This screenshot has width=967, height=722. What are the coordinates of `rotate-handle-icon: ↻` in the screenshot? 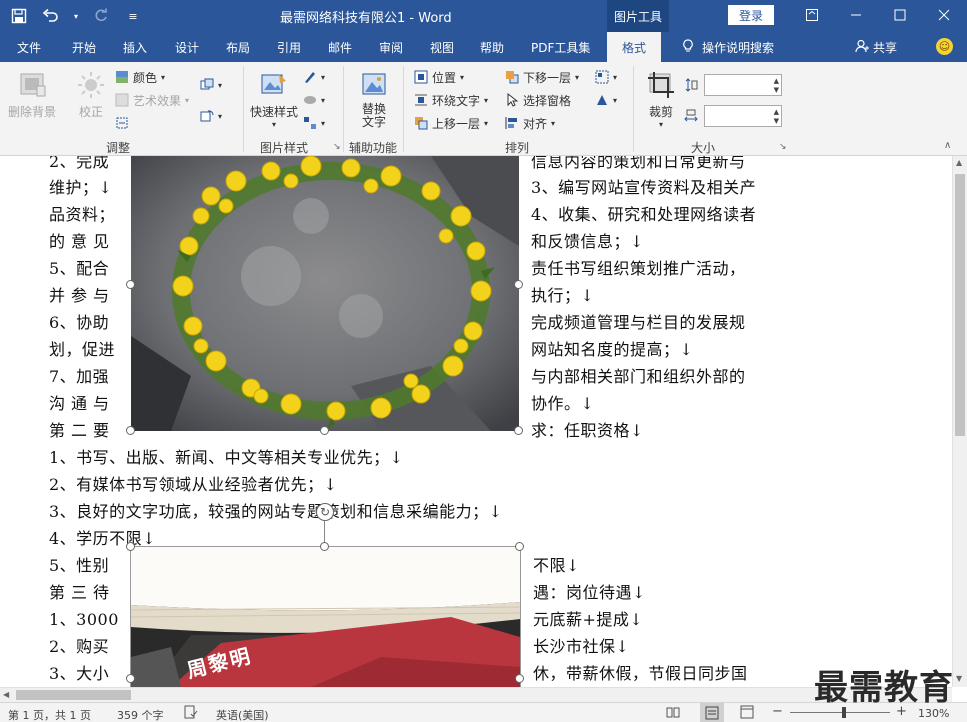 It's located at (325, 512).